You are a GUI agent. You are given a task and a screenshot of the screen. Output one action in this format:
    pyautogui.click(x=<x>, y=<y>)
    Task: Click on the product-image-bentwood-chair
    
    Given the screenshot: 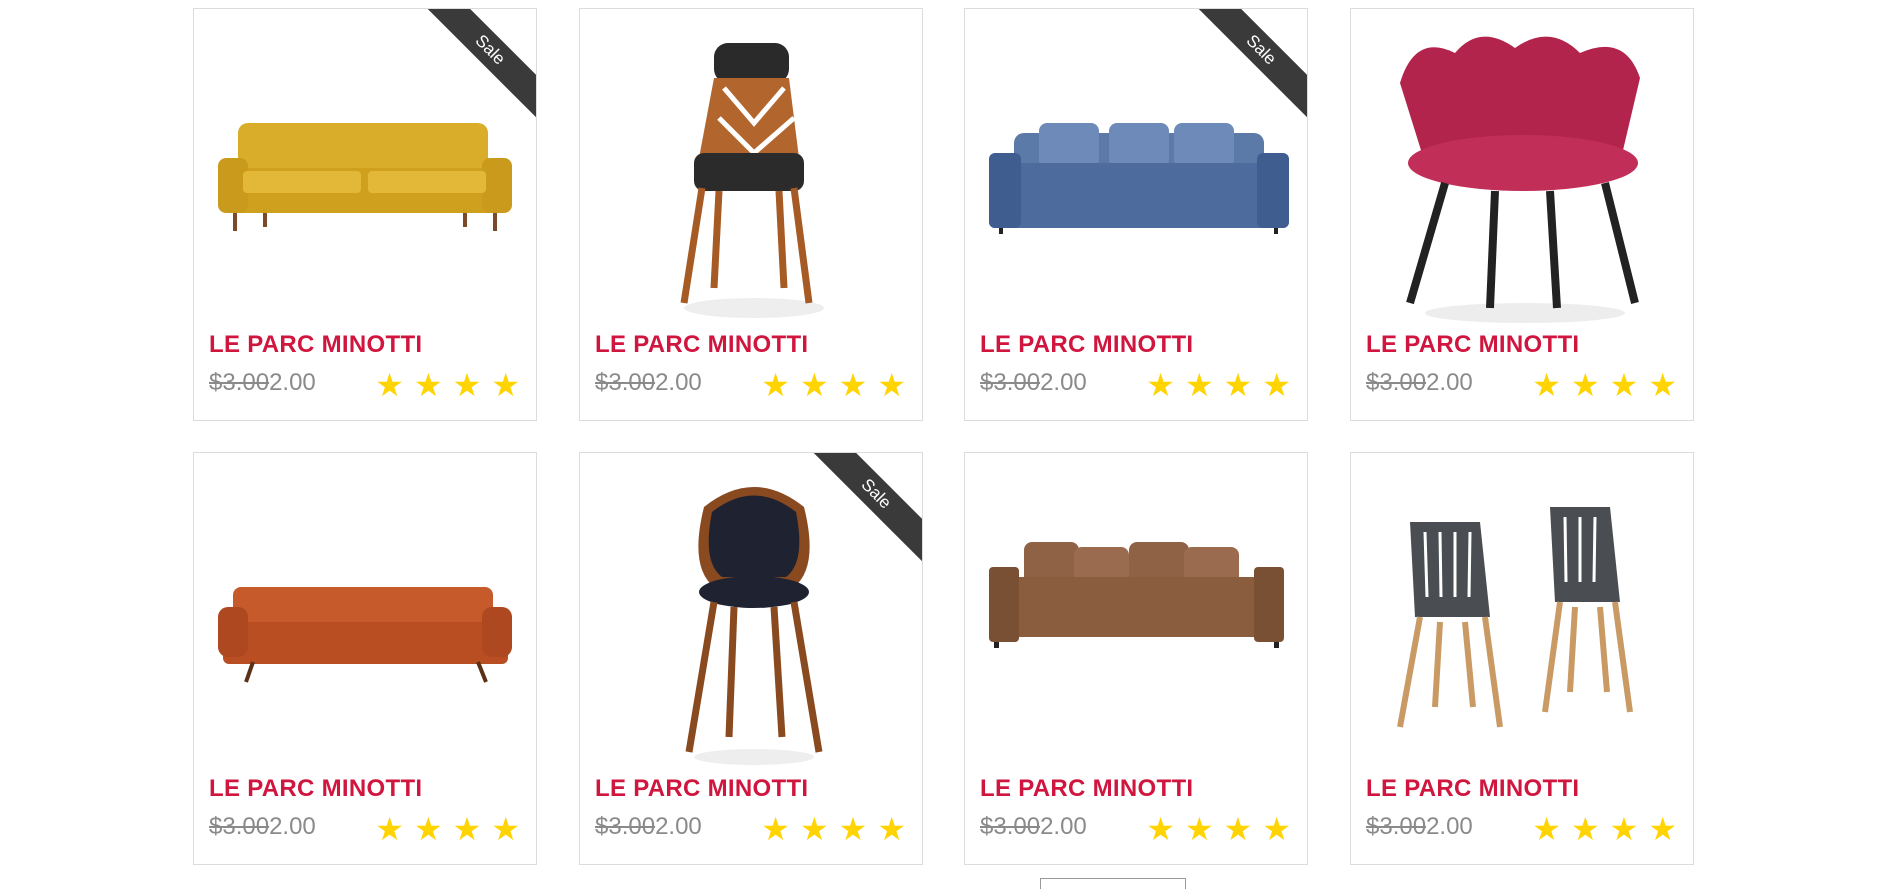 What is the action you would take?
    pyautogui.click(x=751, y=617)
    